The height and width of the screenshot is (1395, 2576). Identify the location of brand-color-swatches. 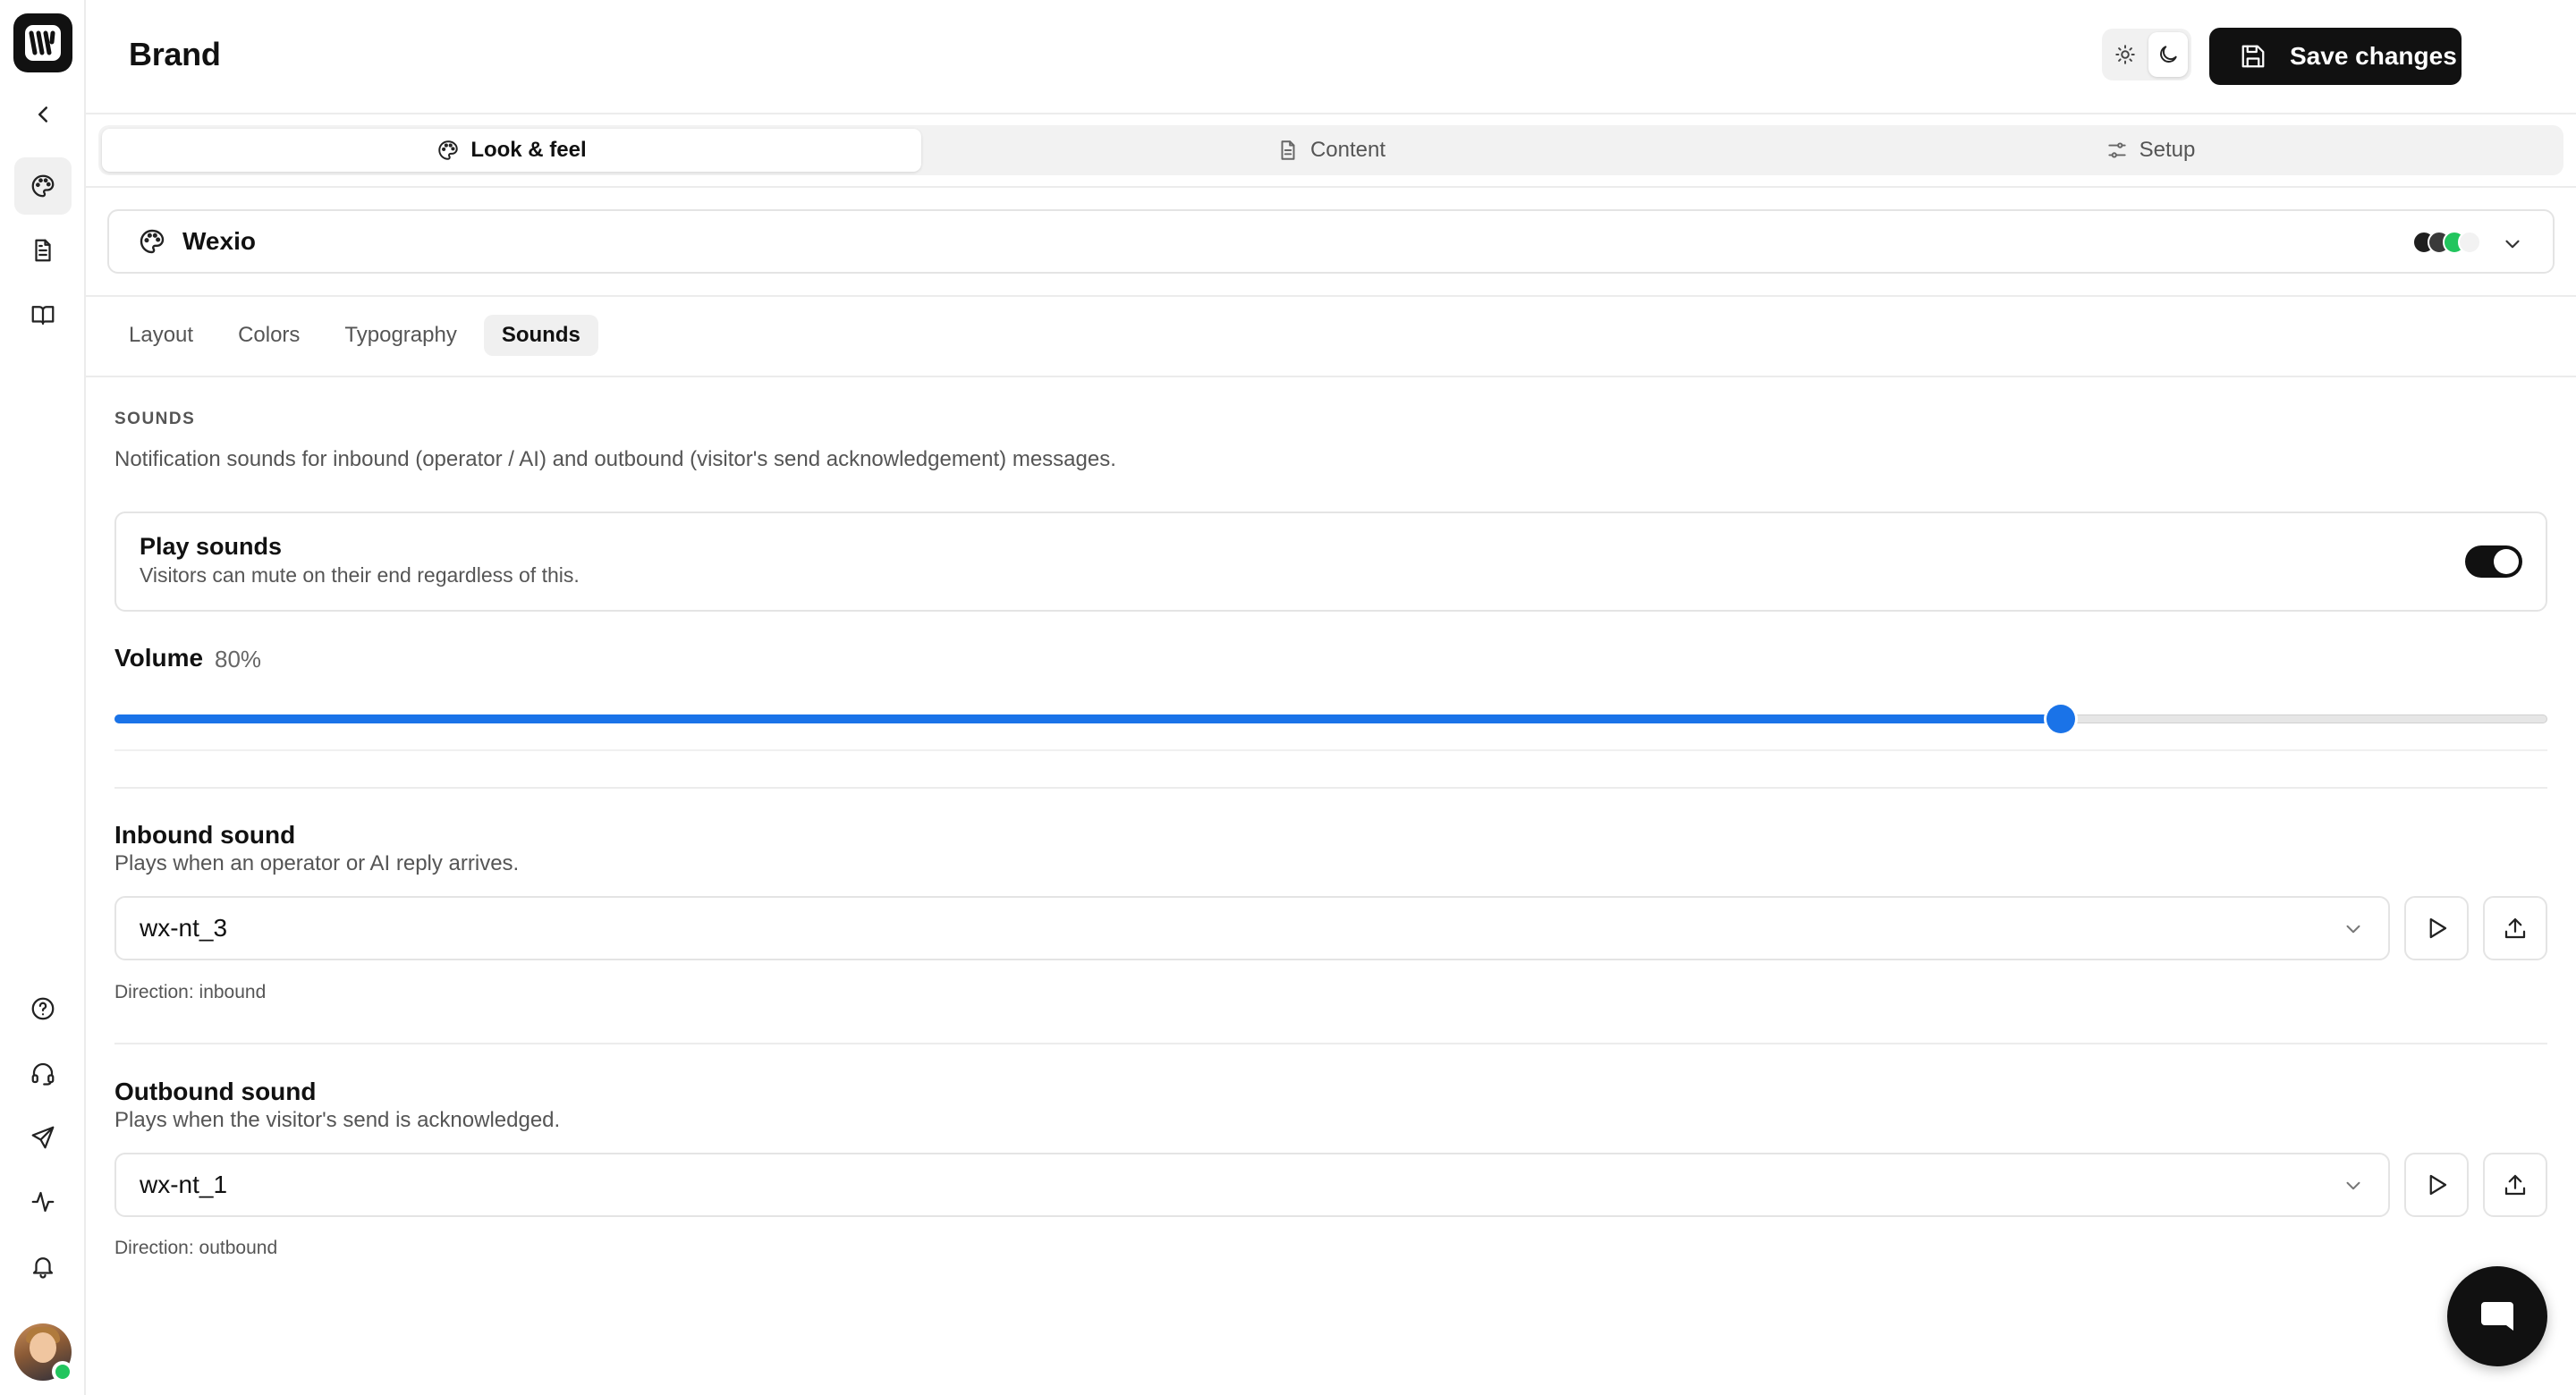
(2446, 242).